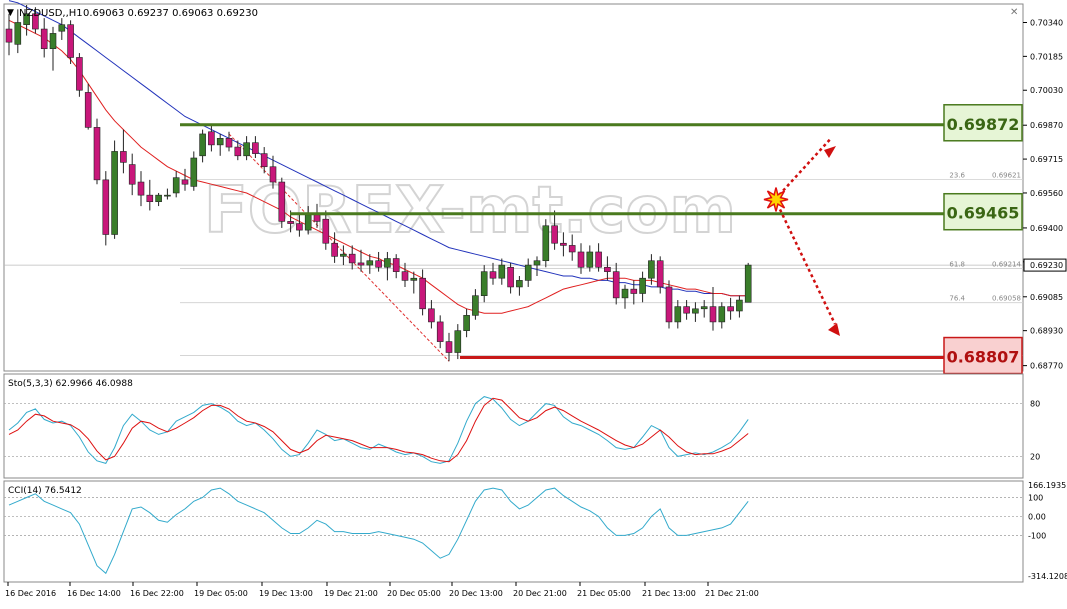 This screenshot has width=1067, height=609. I want to click on time-tick-label: 21 Dec 13:00, so click(669, 593).